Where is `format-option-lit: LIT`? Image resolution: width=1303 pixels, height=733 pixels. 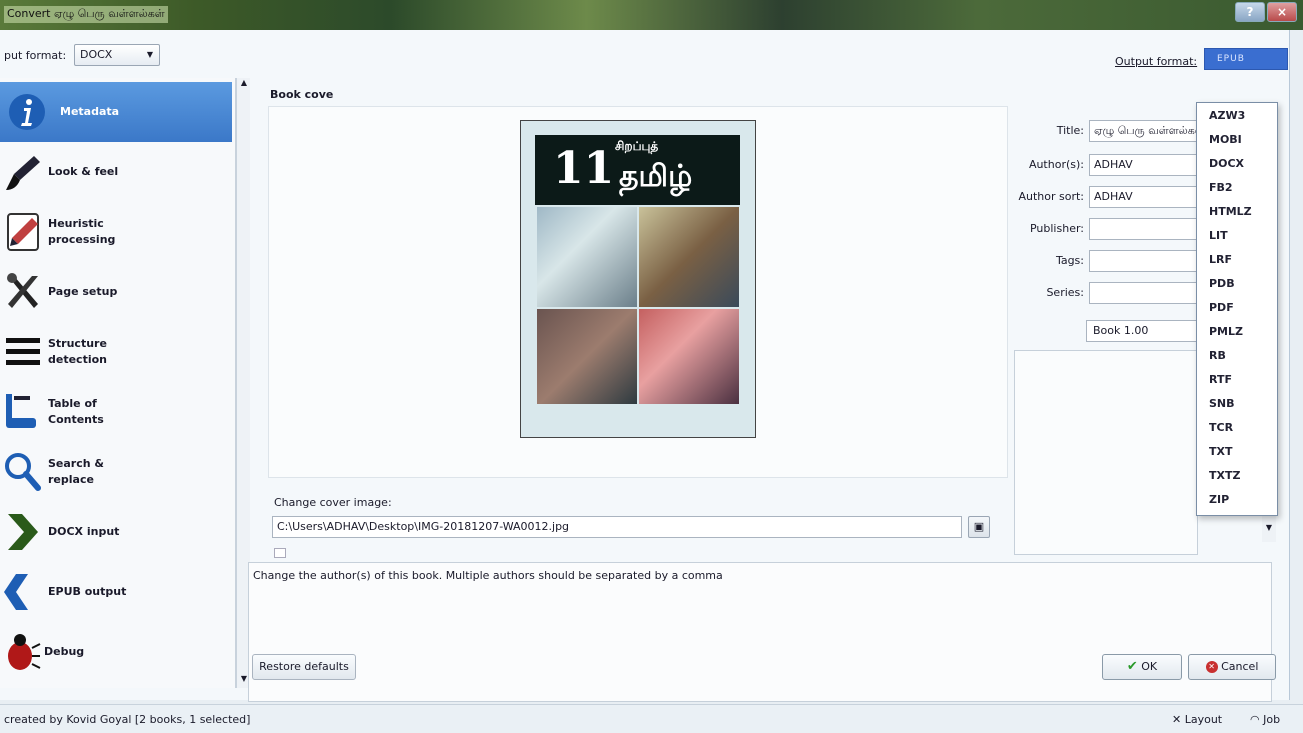
format-option-lit: LIT is located at coordinates (1218, 235).